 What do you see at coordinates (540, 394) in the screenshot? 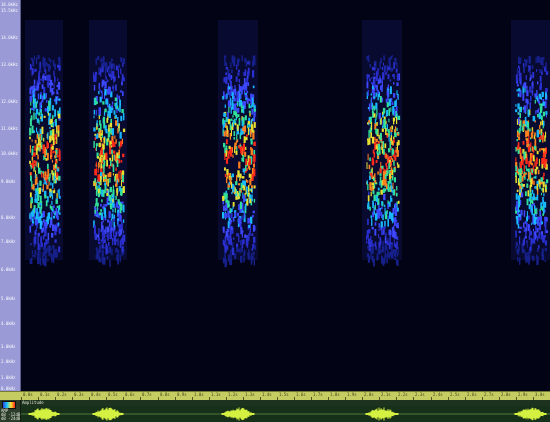
I see `time-tick-label: 3.0s` at bounding box center [540, 394].